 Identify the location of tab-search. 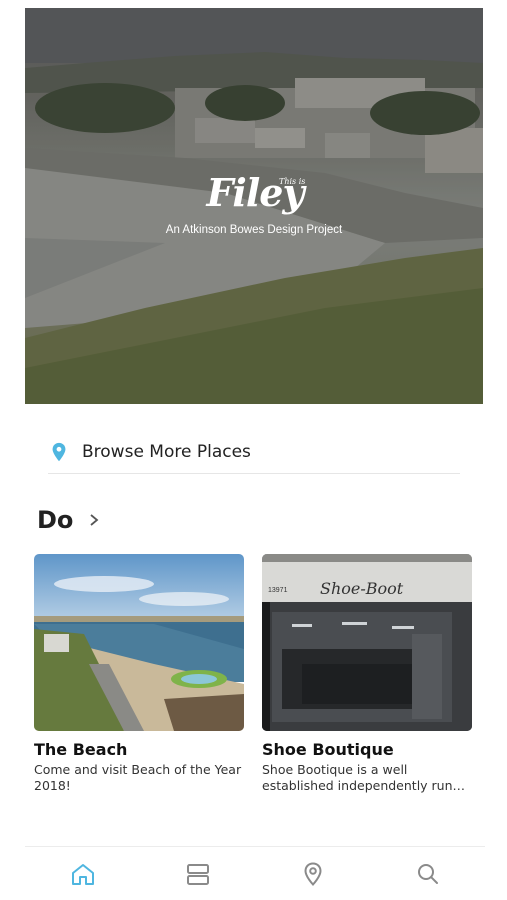
(428, 874).